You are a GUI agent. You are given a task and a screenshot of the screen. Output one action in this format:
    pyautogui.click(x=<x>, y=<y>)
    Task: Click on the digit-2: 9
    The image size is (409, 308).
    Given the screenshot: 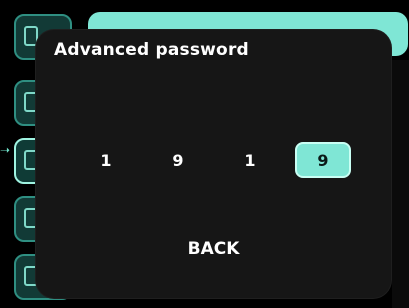 What is the action you would take?
    pyautogui.click(x=178, y=160)
    